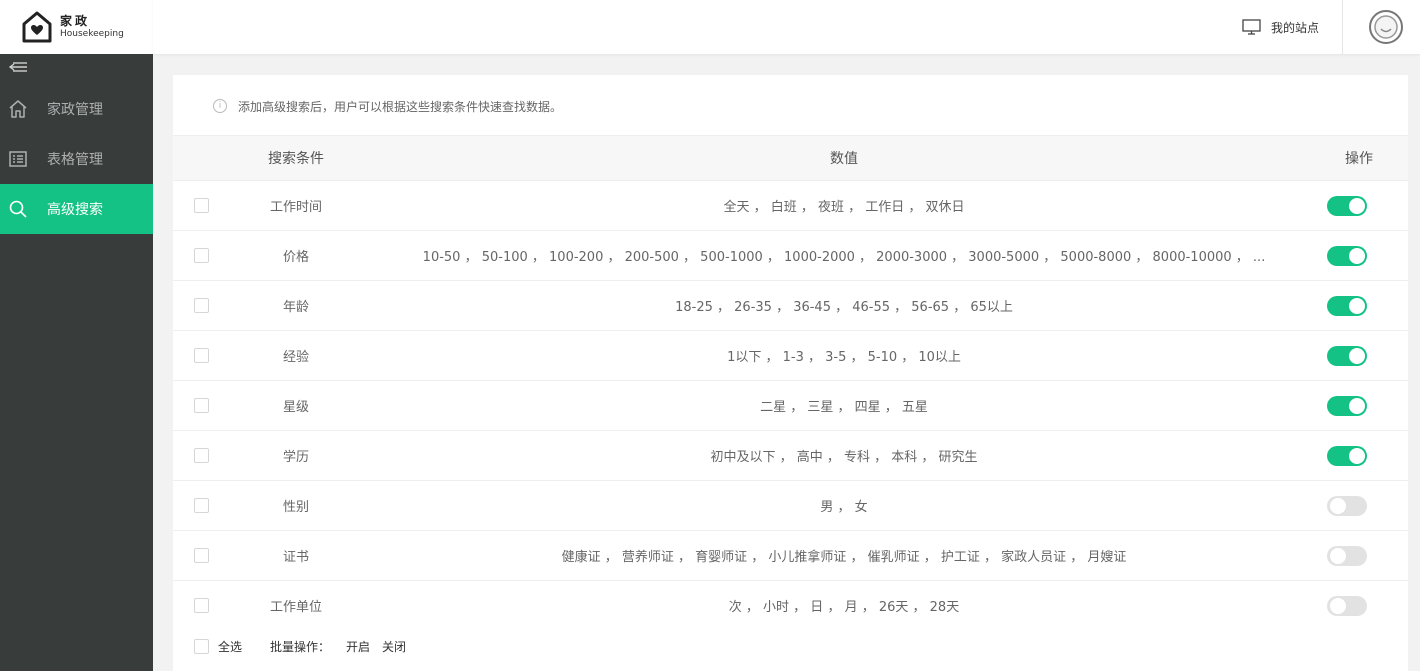 The height and width of the screenshot is (671, 1420). Describe the element at coordinates (844, 608) in the screenshot. I see `row-value: 次 ， 小时 ， 日 ， 月 ， 26天 ， 28天` at that location.